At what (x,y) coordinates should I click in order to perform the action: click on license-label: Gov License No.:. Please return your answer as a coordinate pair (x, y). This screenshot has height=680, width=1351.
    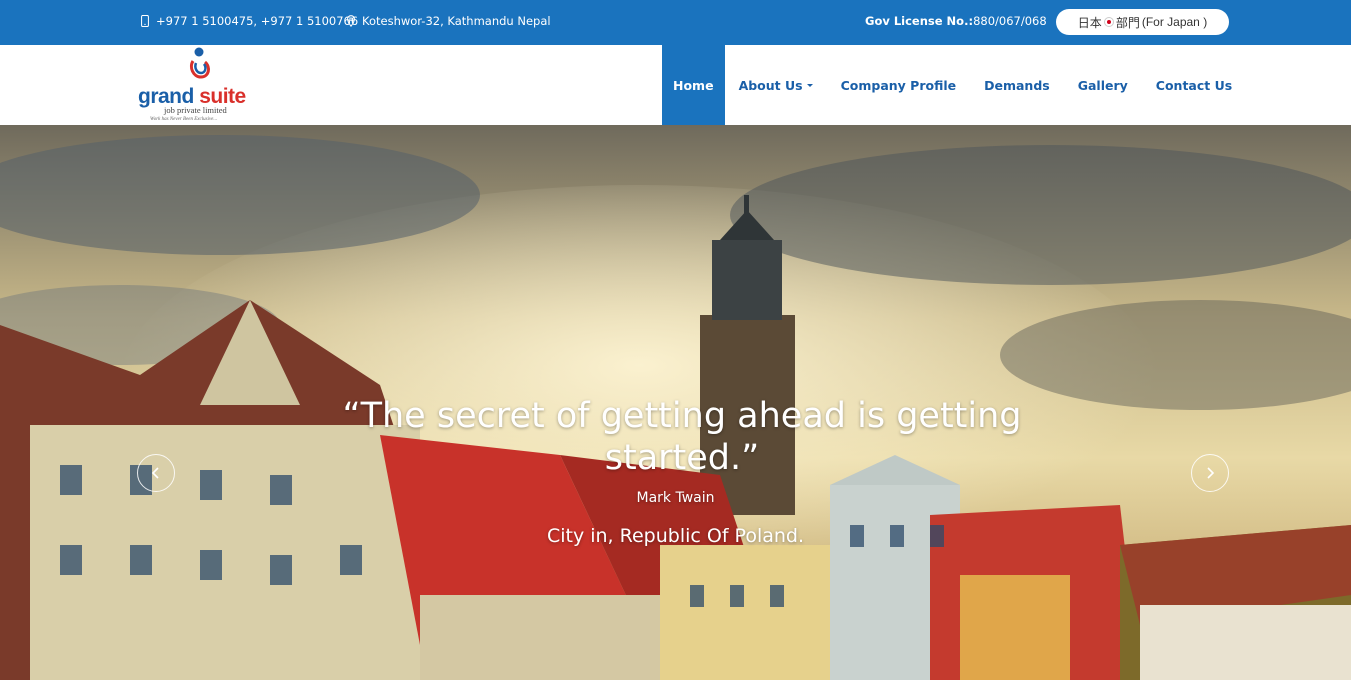
    Looking at the image, I should click on (919, 21).